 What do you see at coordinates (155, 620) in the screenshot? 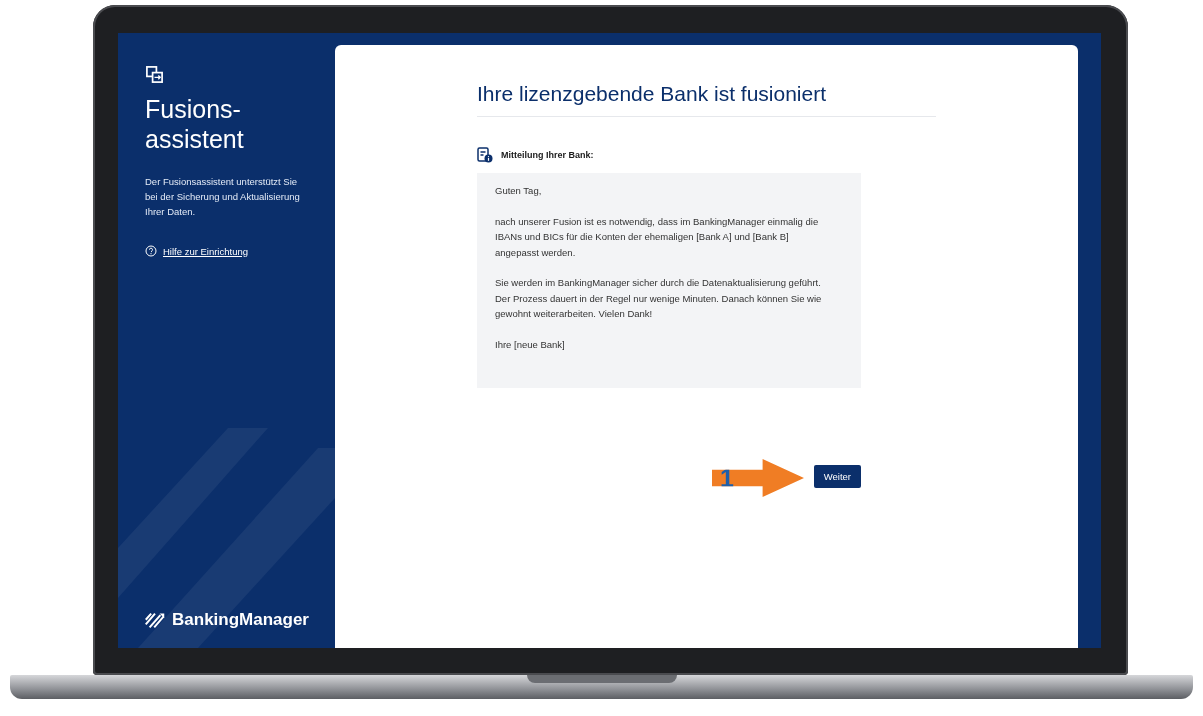
I see `slash-arrows-logo-icon` at bounding box center [155, 620].